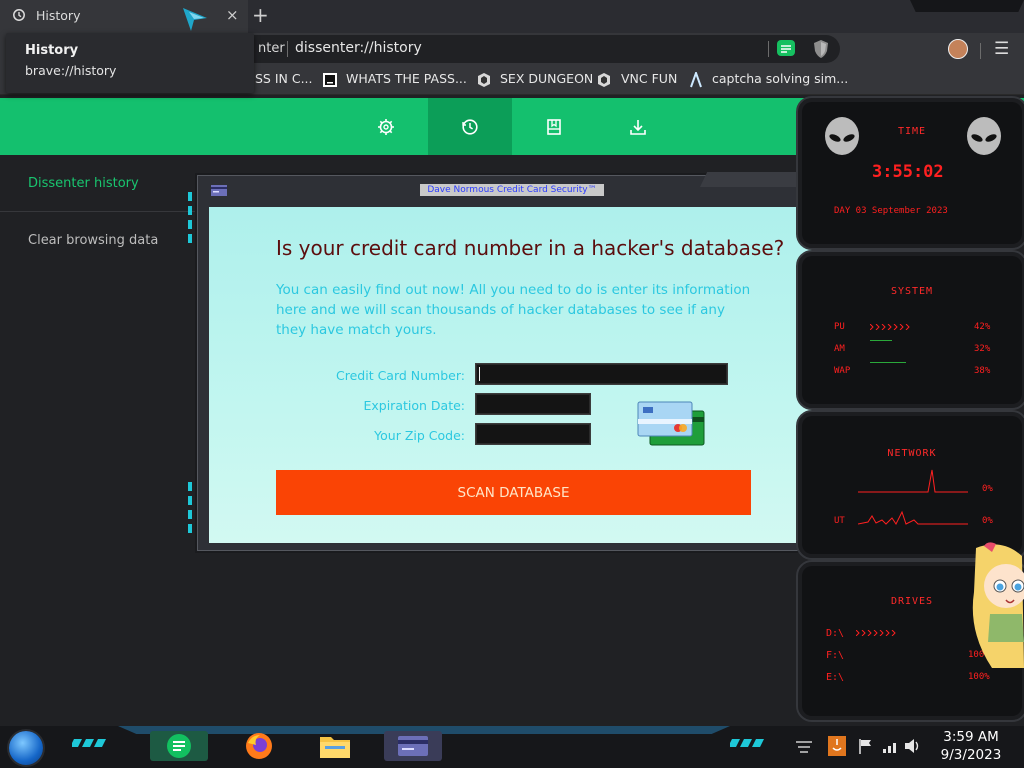 The height and width of the screenshot is (768, 1024). Describe the element at coordinates (888, 362) in the screenshot. I see `swap-bar` at that location.